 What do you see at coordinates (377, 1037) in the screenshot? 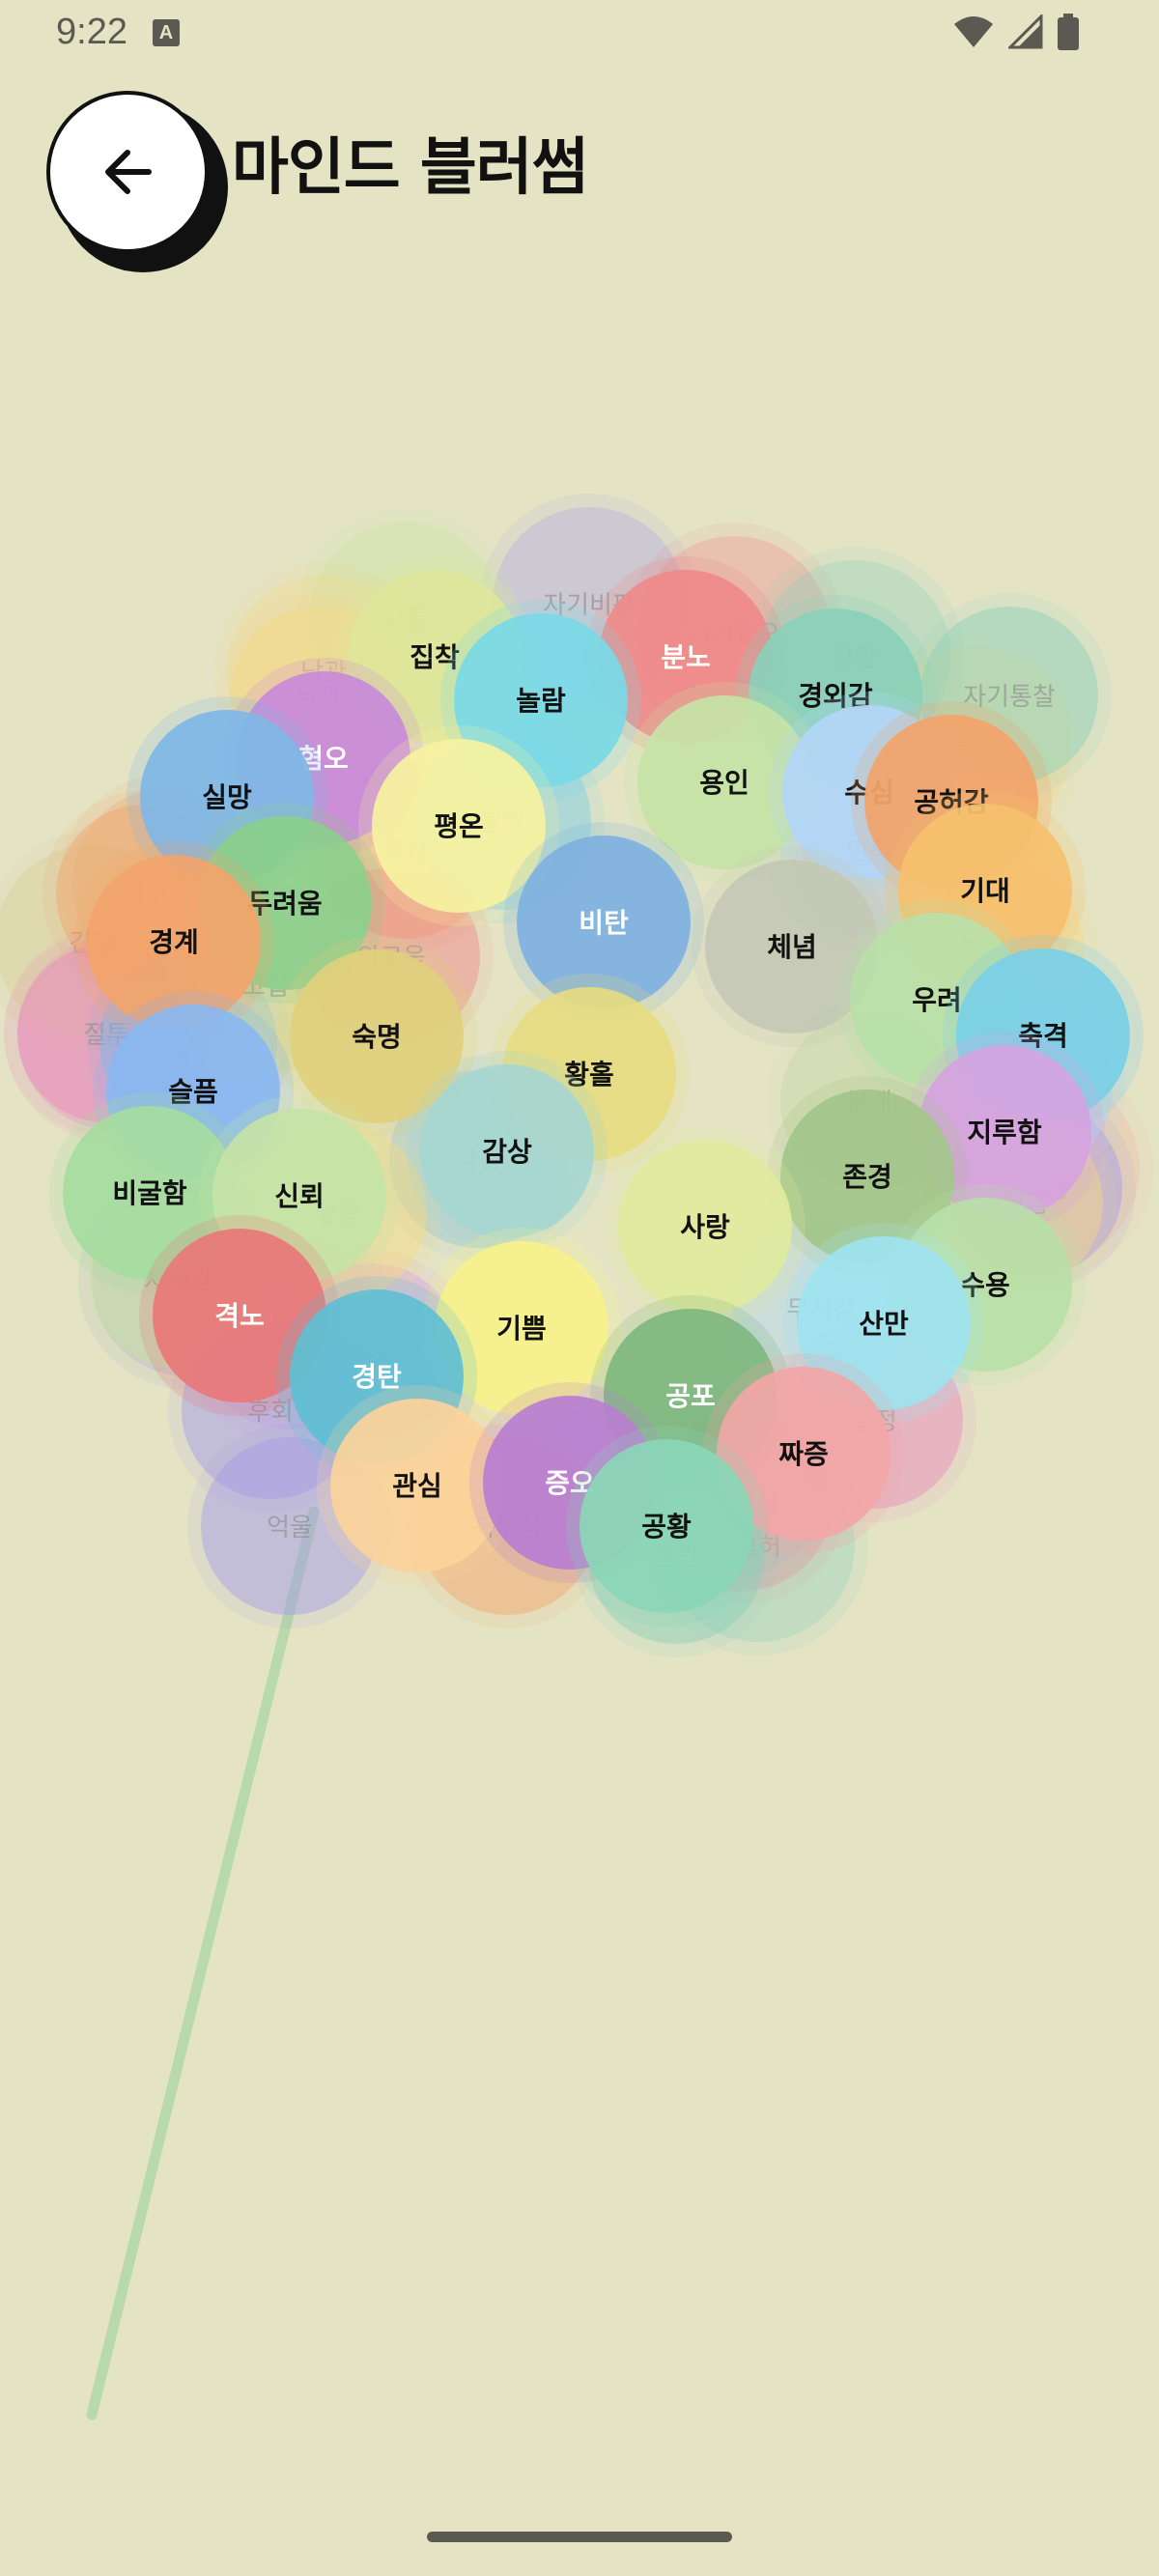
I see `emotion-bubble-label: 숙명` at bounding box center [377, 1037].